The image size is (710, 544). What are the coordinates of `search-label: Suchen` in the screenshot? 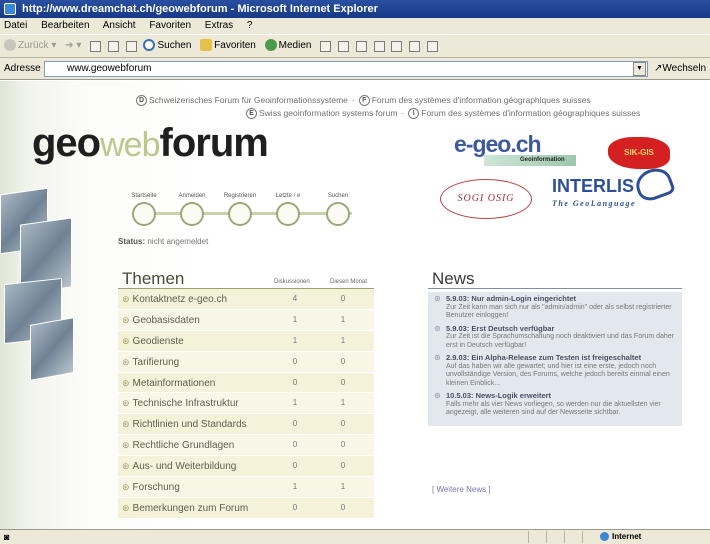 It's located at (174, 45).